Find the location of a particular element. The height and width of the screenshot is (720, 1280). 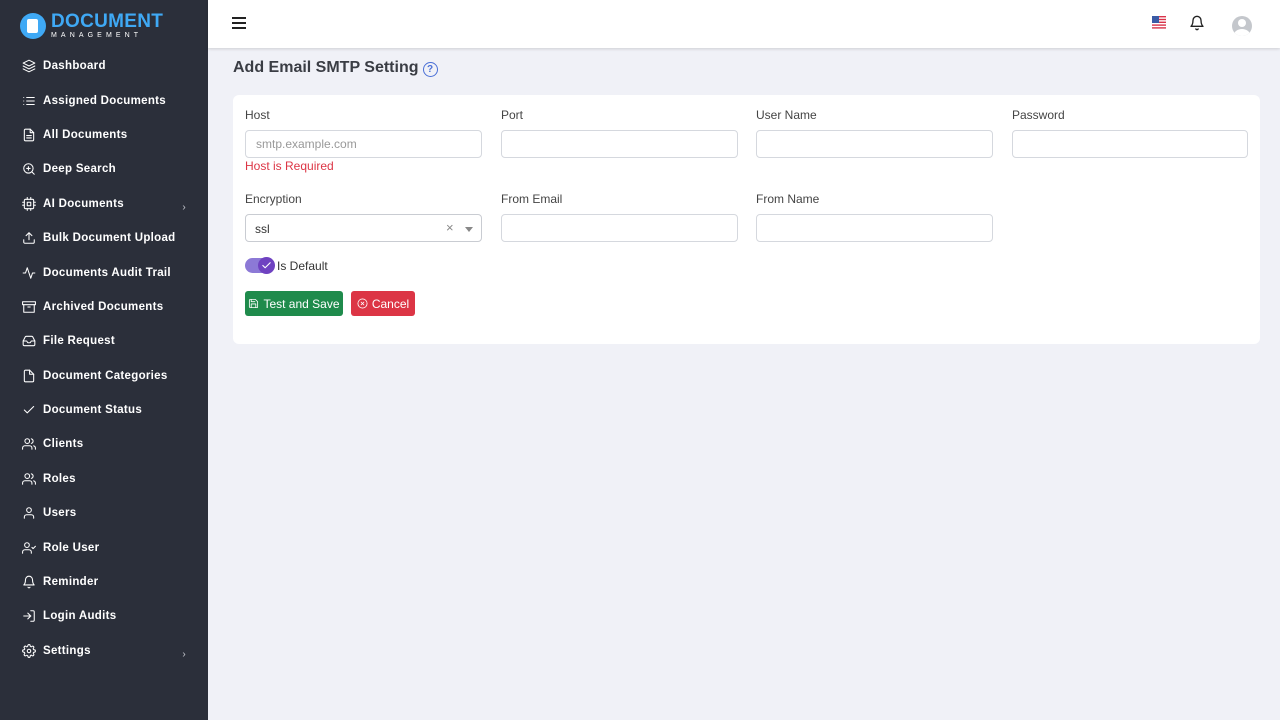

sidebar-item-label: AI Documents is located at coordinates (83, 203).